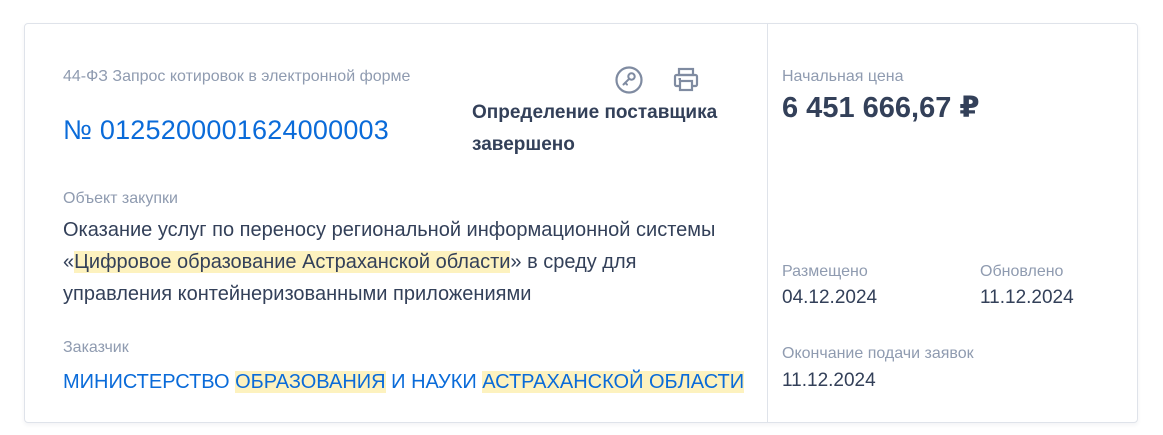 This screenshot has width=1163, height=435. What do you see at coordinates (96, 347) in the screenshot?
I see `customer-label: Заказчик` at bounding box center [96, 347].